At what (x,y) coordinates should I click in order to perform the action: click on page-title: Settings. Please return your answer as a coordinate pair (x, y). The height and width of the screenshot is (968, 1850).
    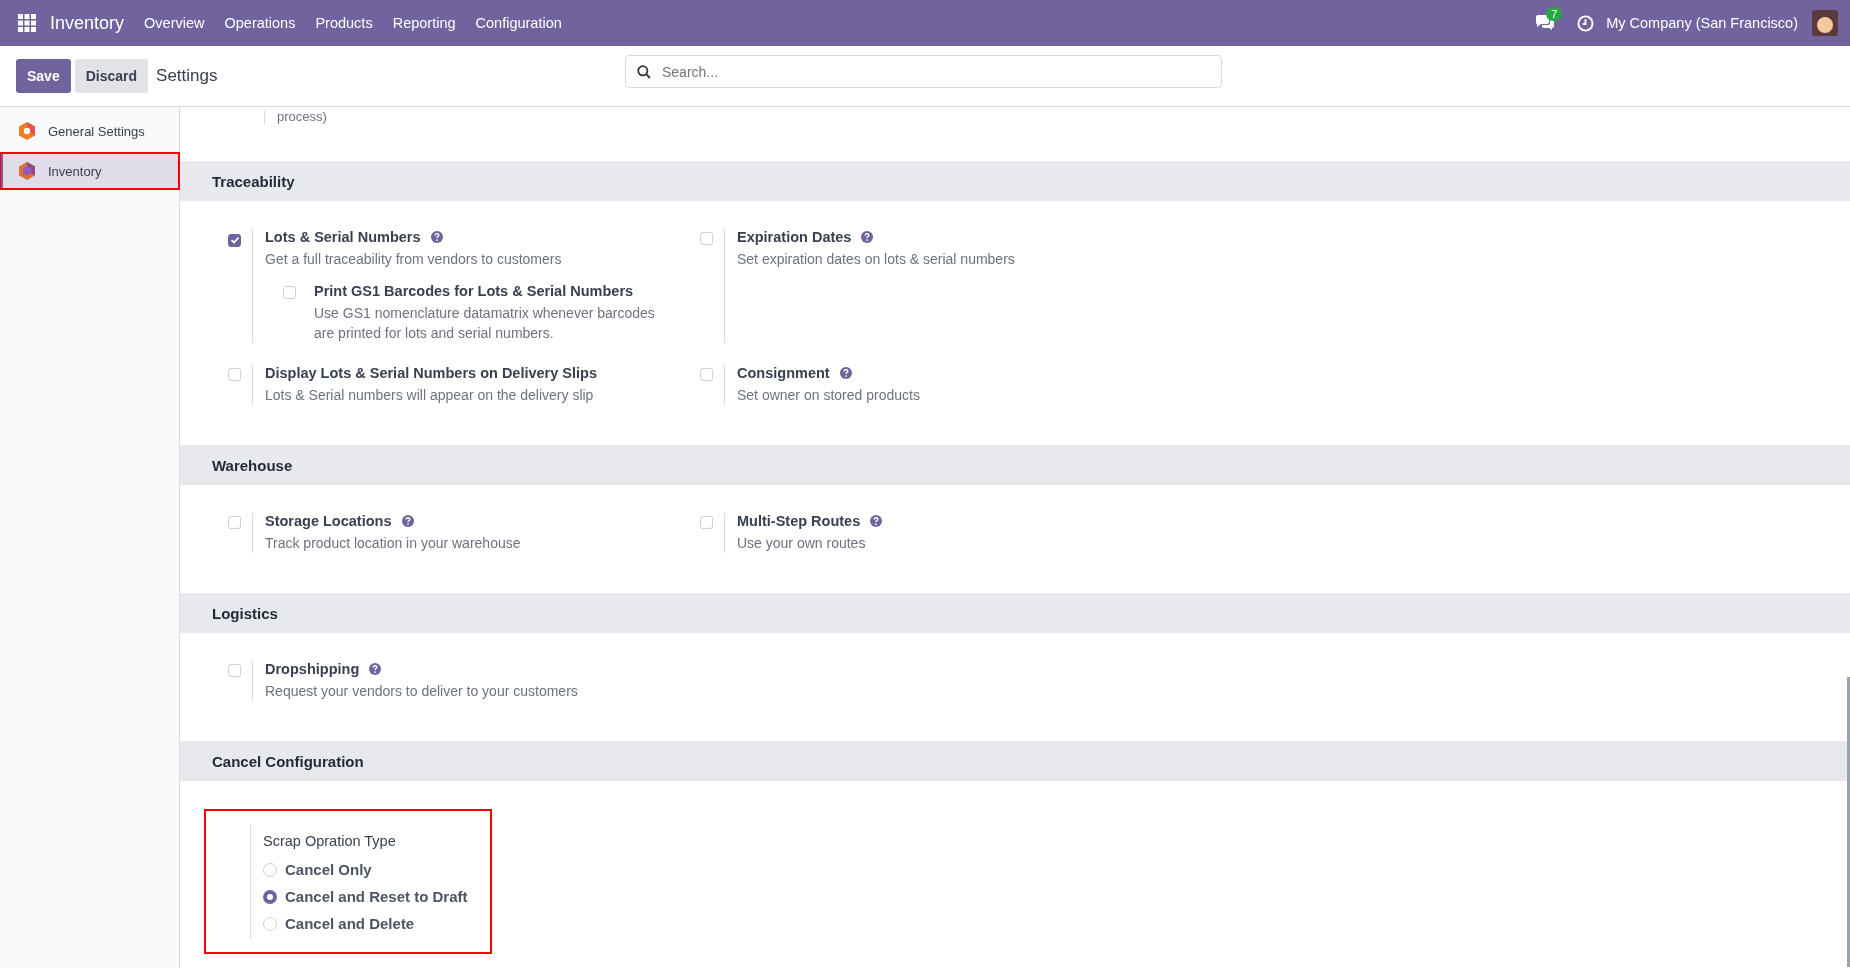
    Looking at the image, I should click on (187, 76).